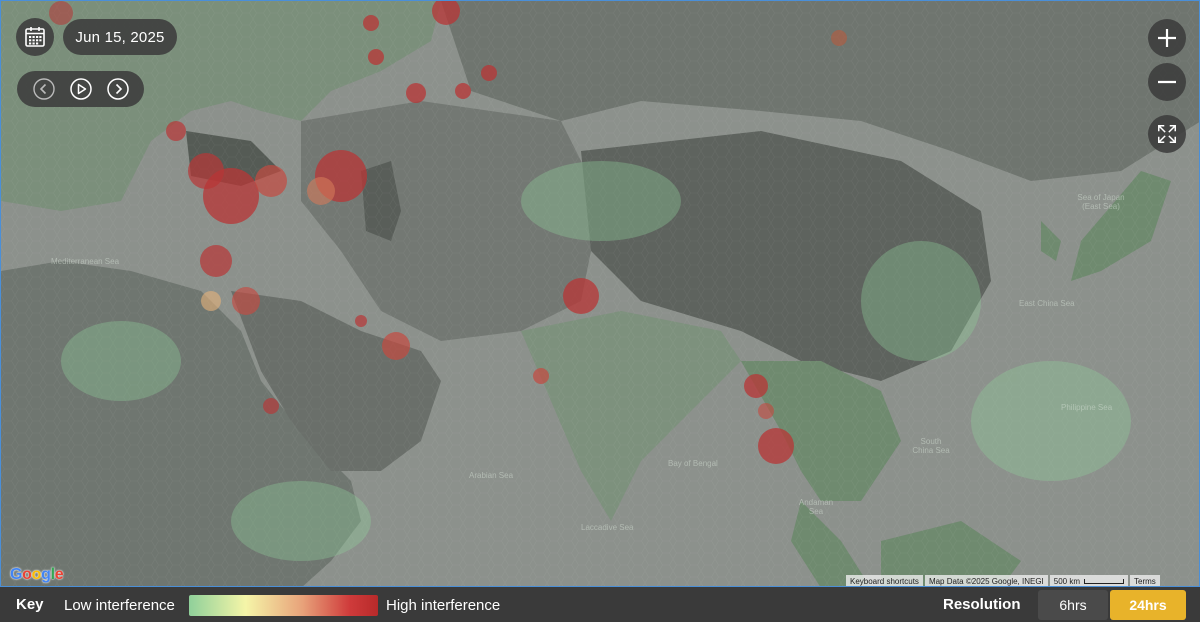 The width and height of the screenshot is (1200, 622). What do you see at coordinates (30, 604) in the screenshot?
I see `legend-title: Key` at bounding box center [30, 604].